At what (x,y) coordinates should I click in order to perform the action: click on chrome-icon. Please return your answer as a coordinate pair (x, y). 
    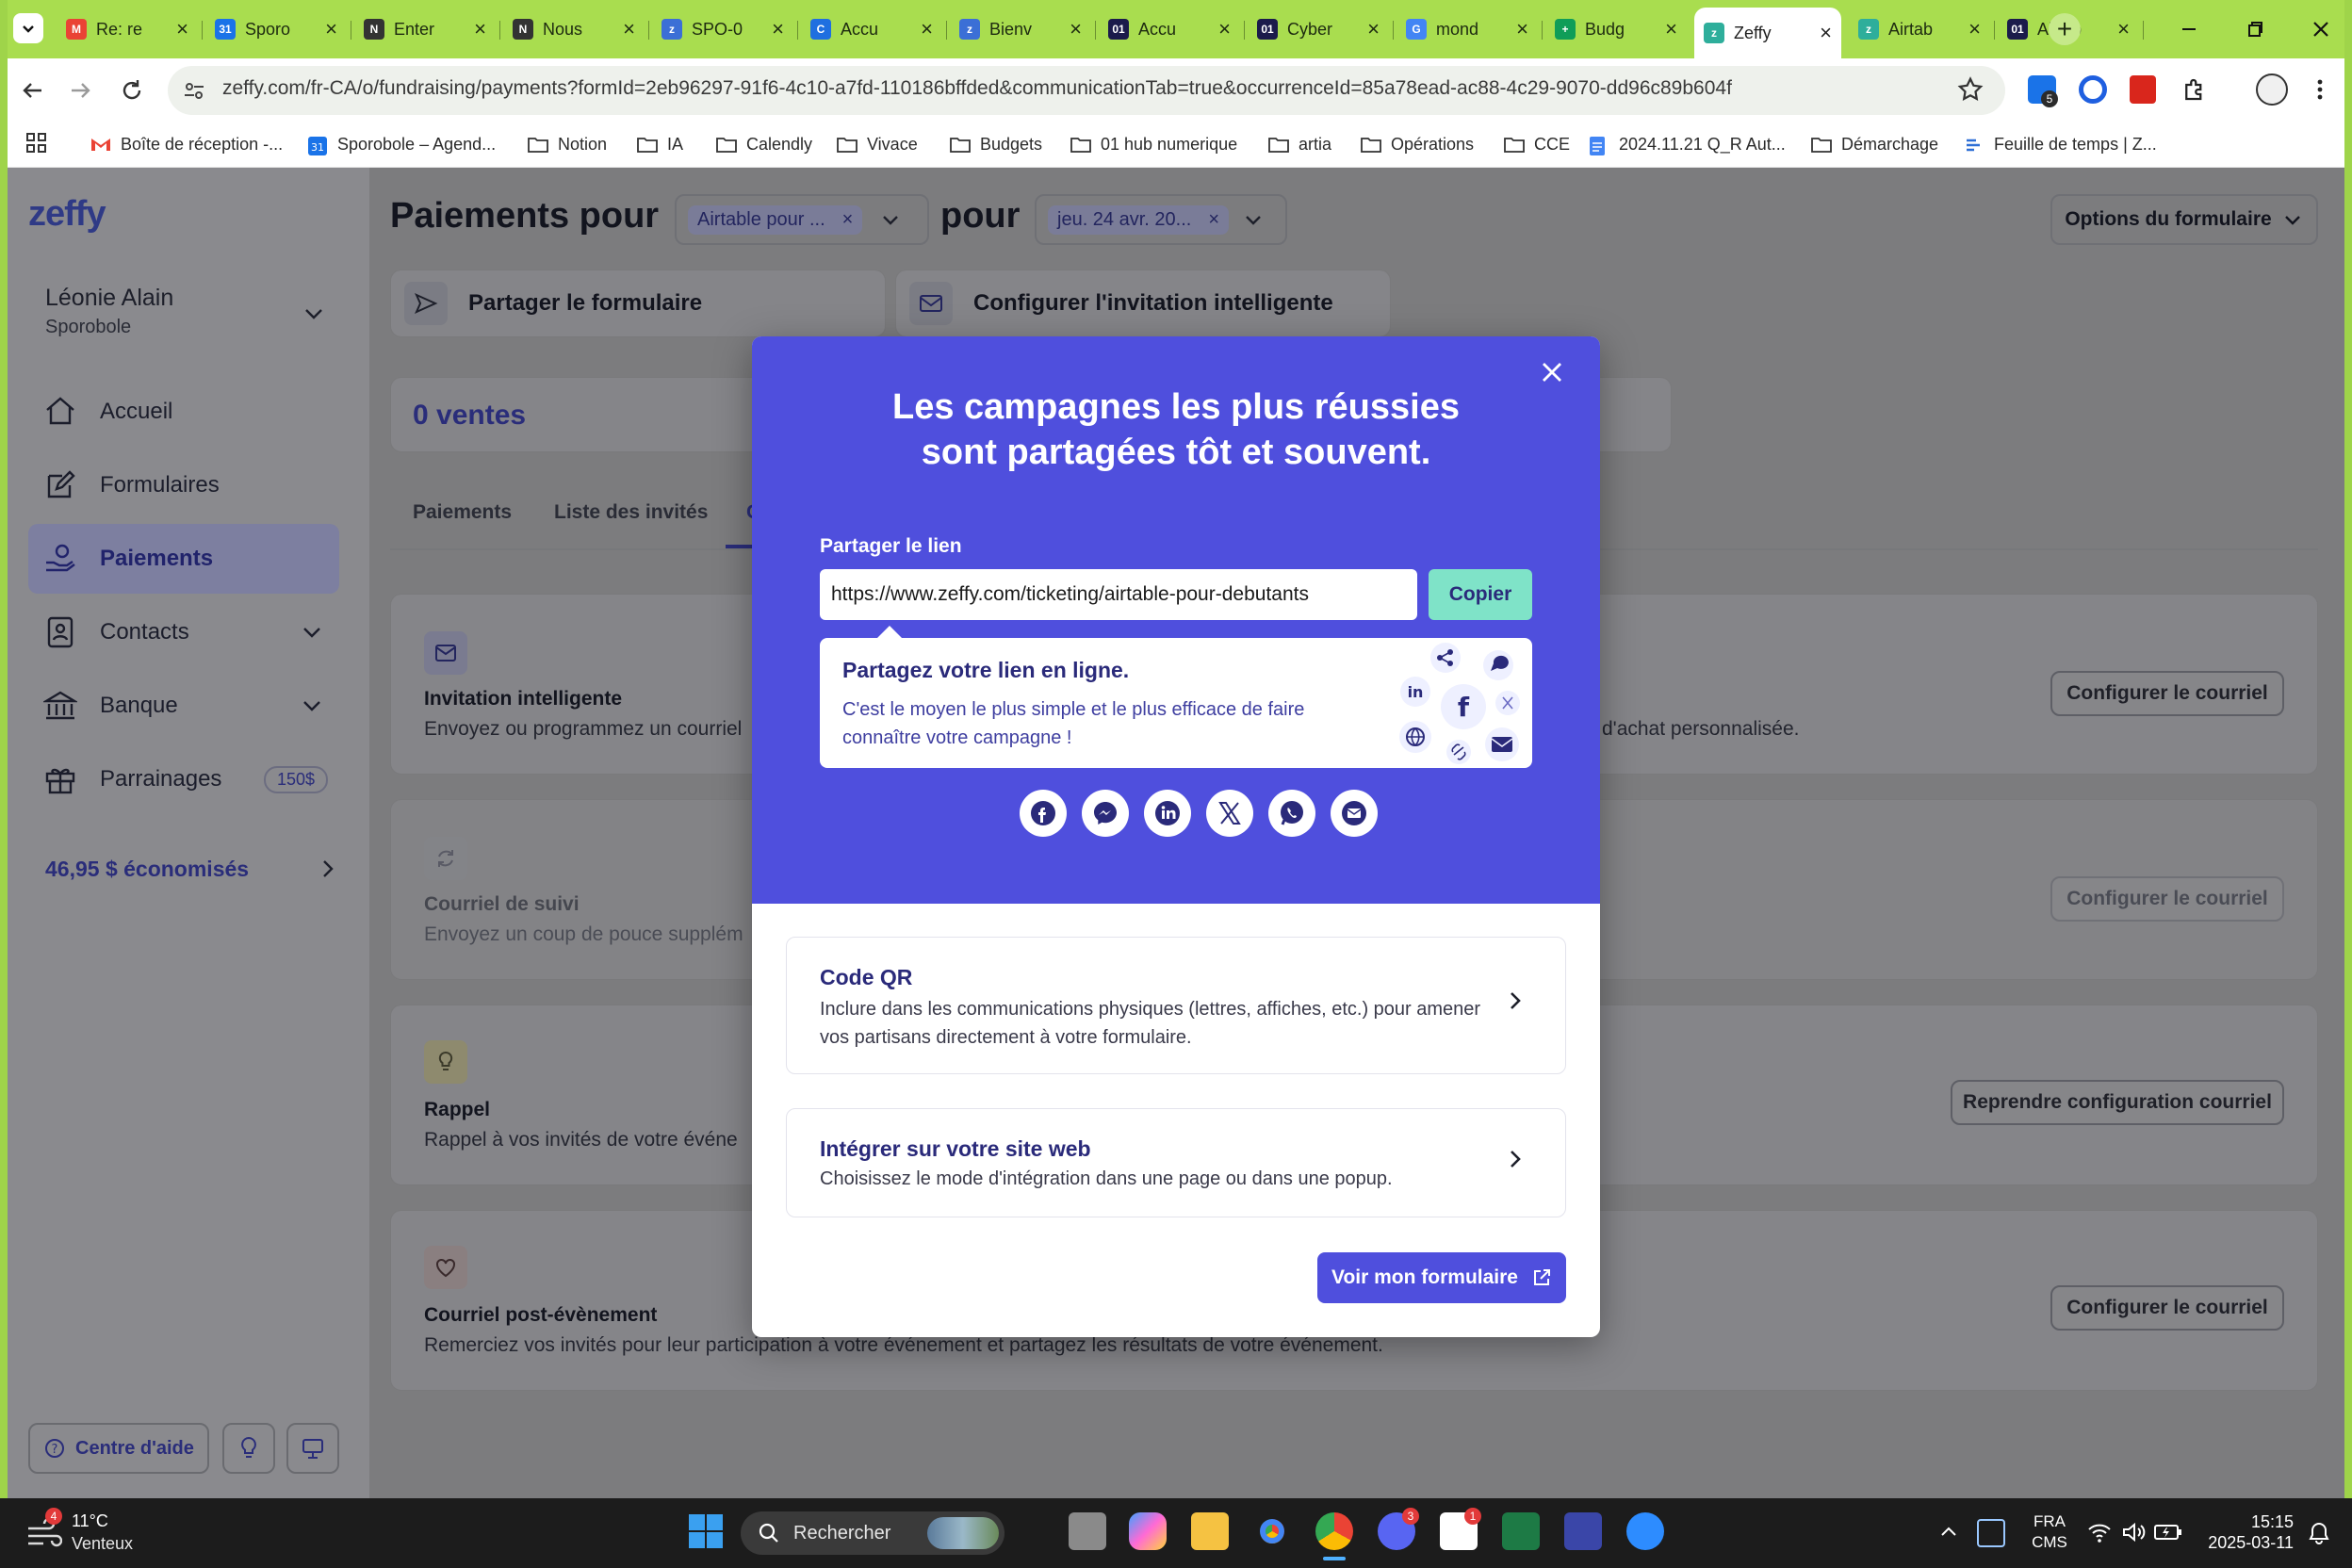
    Looking at the image, I should click on (1272, 1531).